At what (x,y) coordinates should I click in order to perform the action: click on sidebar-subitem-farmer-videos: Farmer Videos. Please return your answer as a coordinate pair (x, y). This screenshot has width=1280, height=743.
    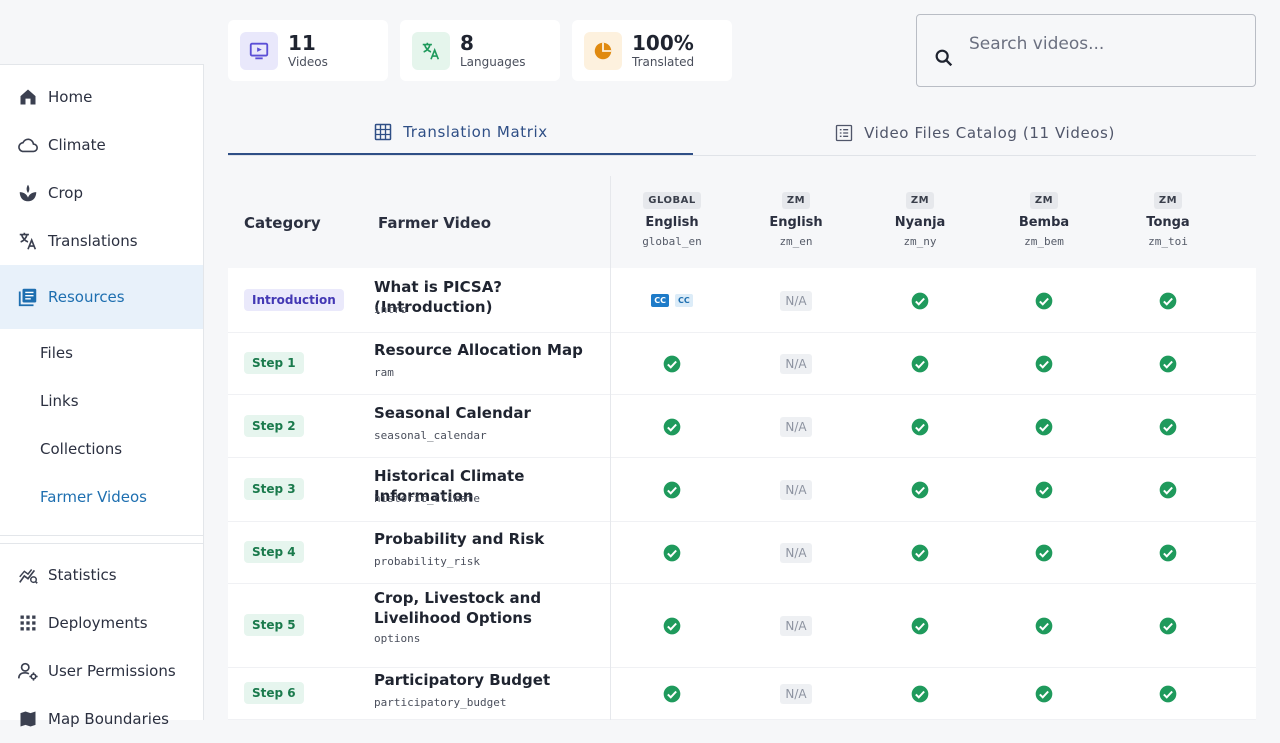
    Looking at the image, I should click on (101, 497).